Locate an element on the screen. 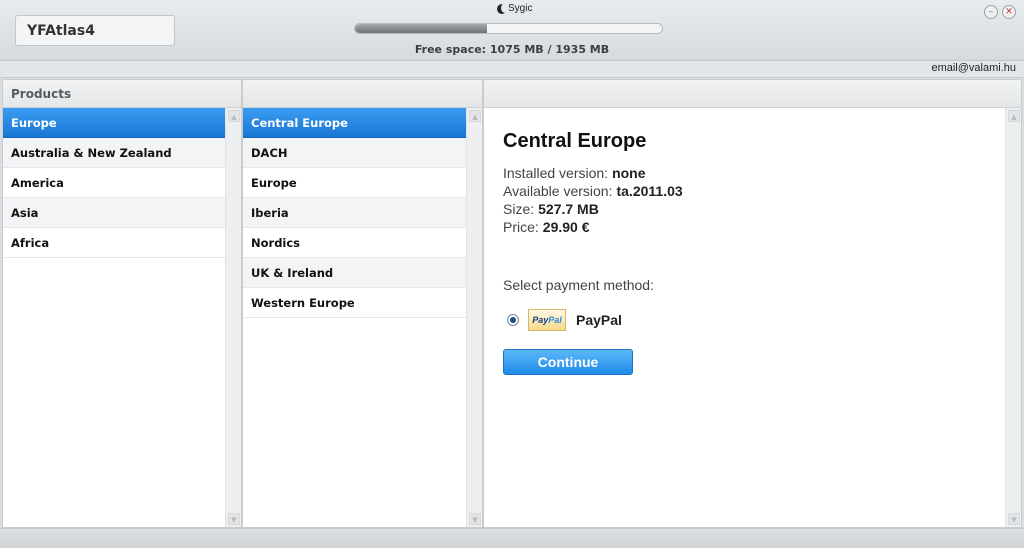  payment-option-paypal: PayPal PayPal is located at coordinates (593, 320).